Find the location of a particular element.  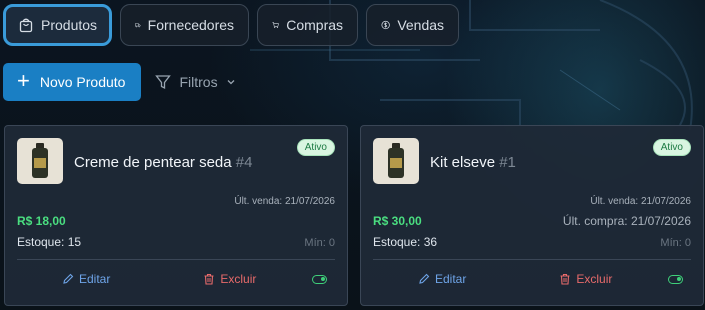

main-tabs: Produtos Fornecedores Compras Vendas is located at coordinates (231, 25).